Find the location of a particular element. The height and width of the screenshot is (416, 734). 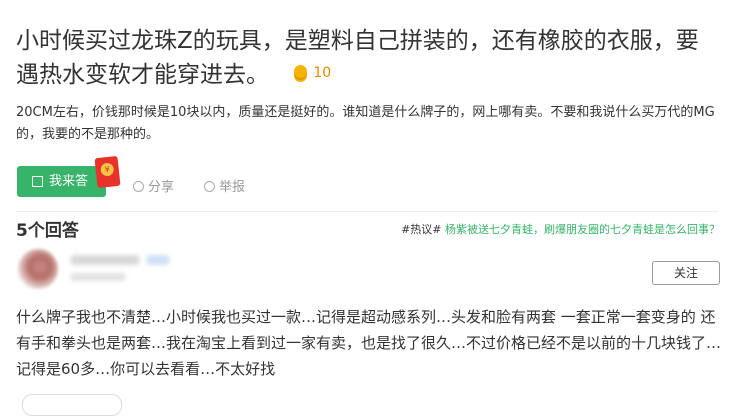

report-label: 举报 is located at coordinates (232, 187).